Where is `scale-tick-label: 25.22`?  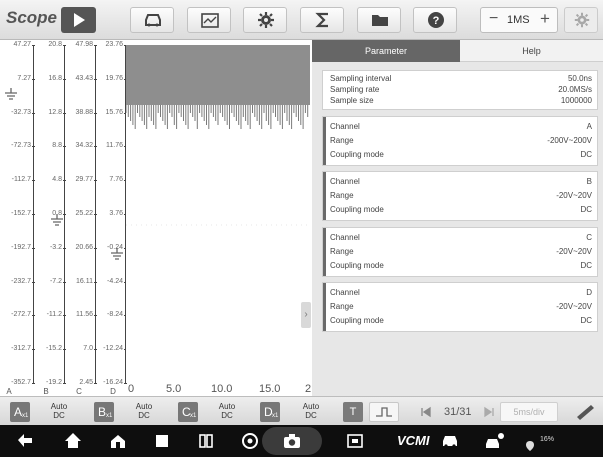
scale-tick-label: 25.22 is located at coordinates (84, 213).